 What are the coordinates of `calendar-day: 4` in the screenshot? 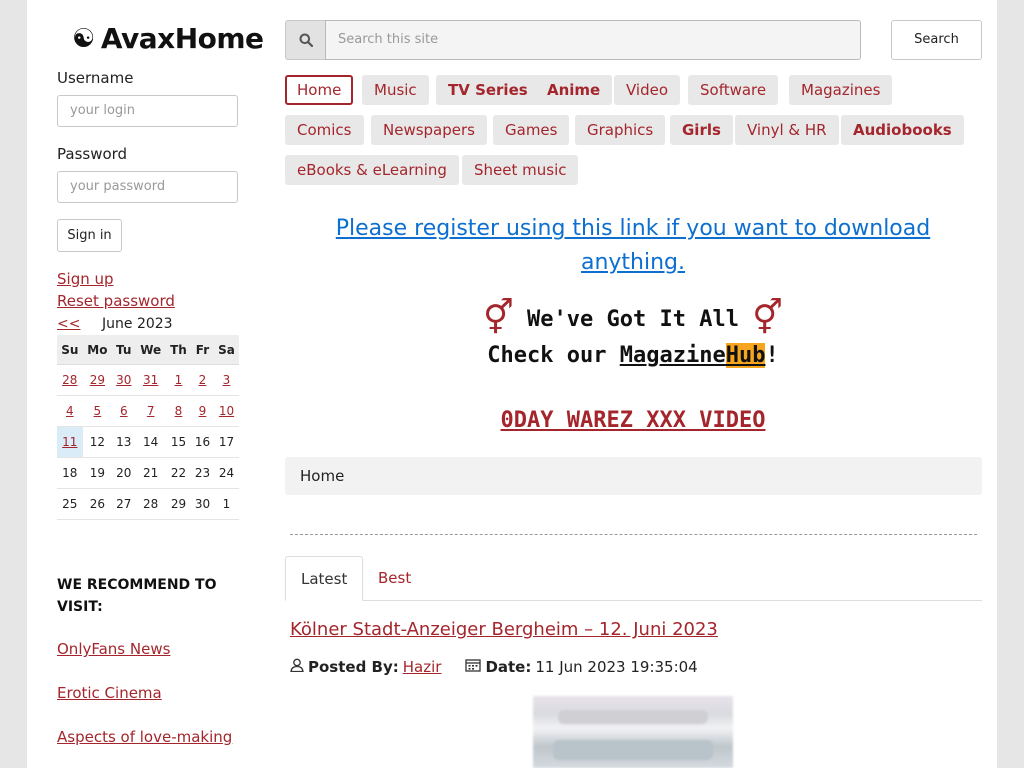 It's located at (70, 411).